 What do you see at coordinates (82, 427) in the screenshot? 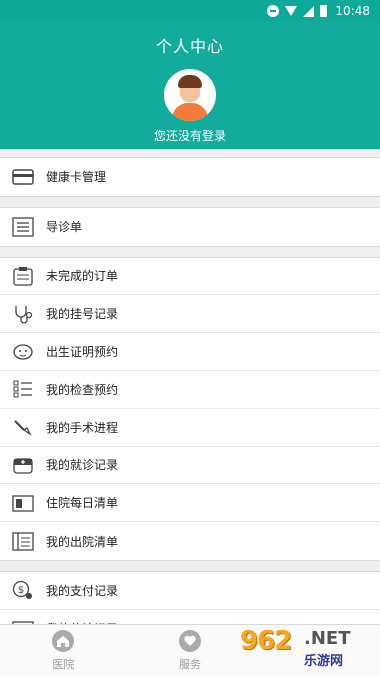
I see `menu-item-label: 我的手术进程` at bounding box center [82, 427].